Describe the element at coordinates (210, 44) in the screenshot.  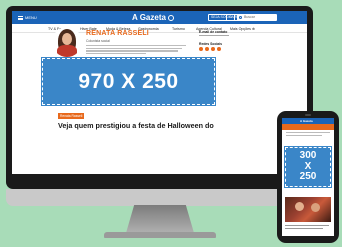
I see `follow-title: Redes Sociais` at that location.